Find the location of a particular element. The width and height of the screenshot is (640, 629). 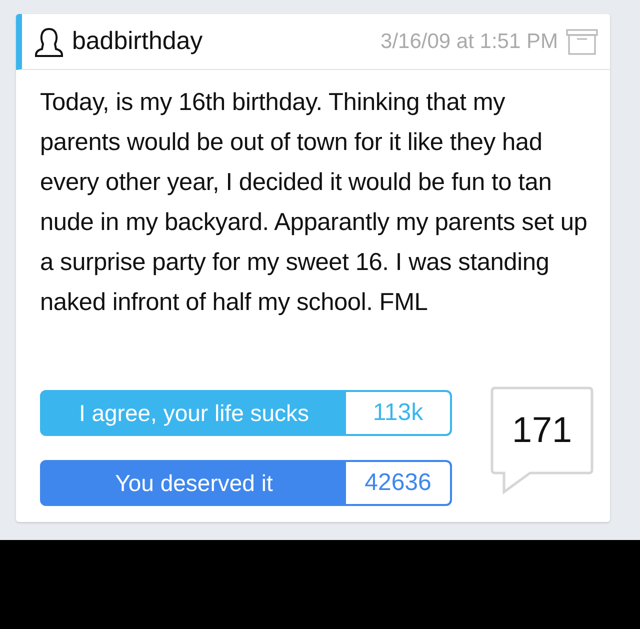

vote-label: You deserved it is located at coordinates (194, 483).